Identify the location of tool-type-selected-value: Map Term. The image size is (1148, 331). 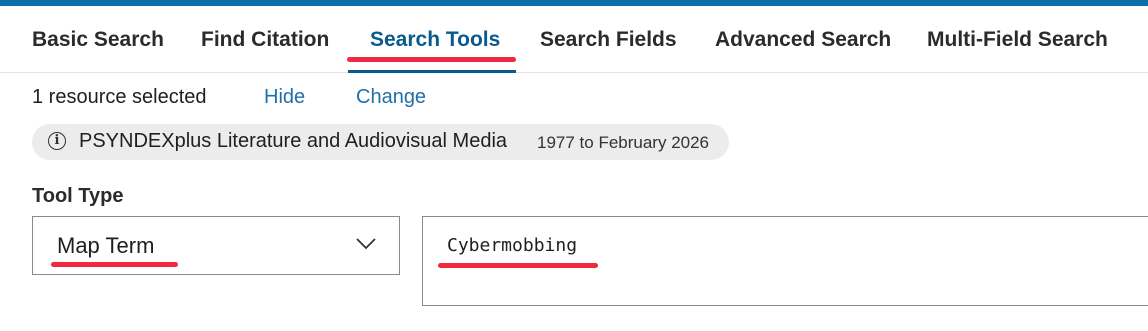
(106, 245).